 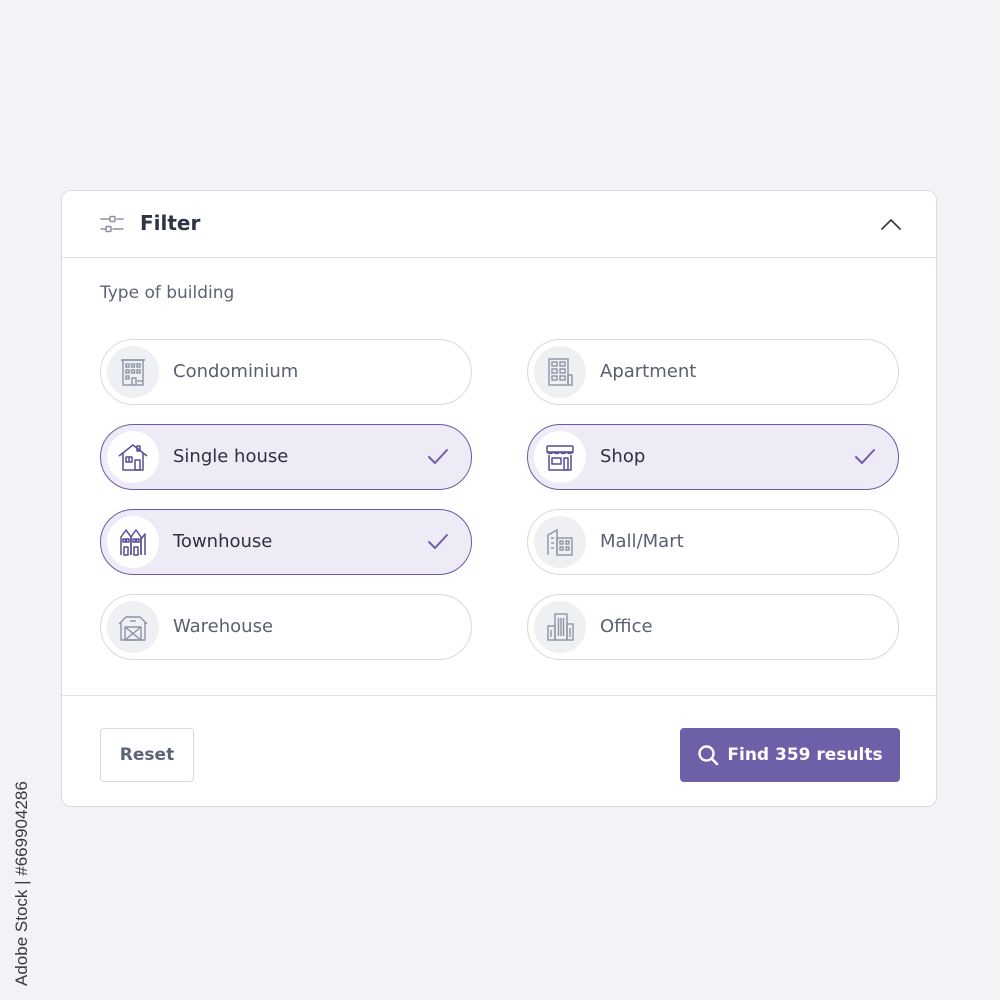 I want to click on office-icon, so click(x=560, y=627).